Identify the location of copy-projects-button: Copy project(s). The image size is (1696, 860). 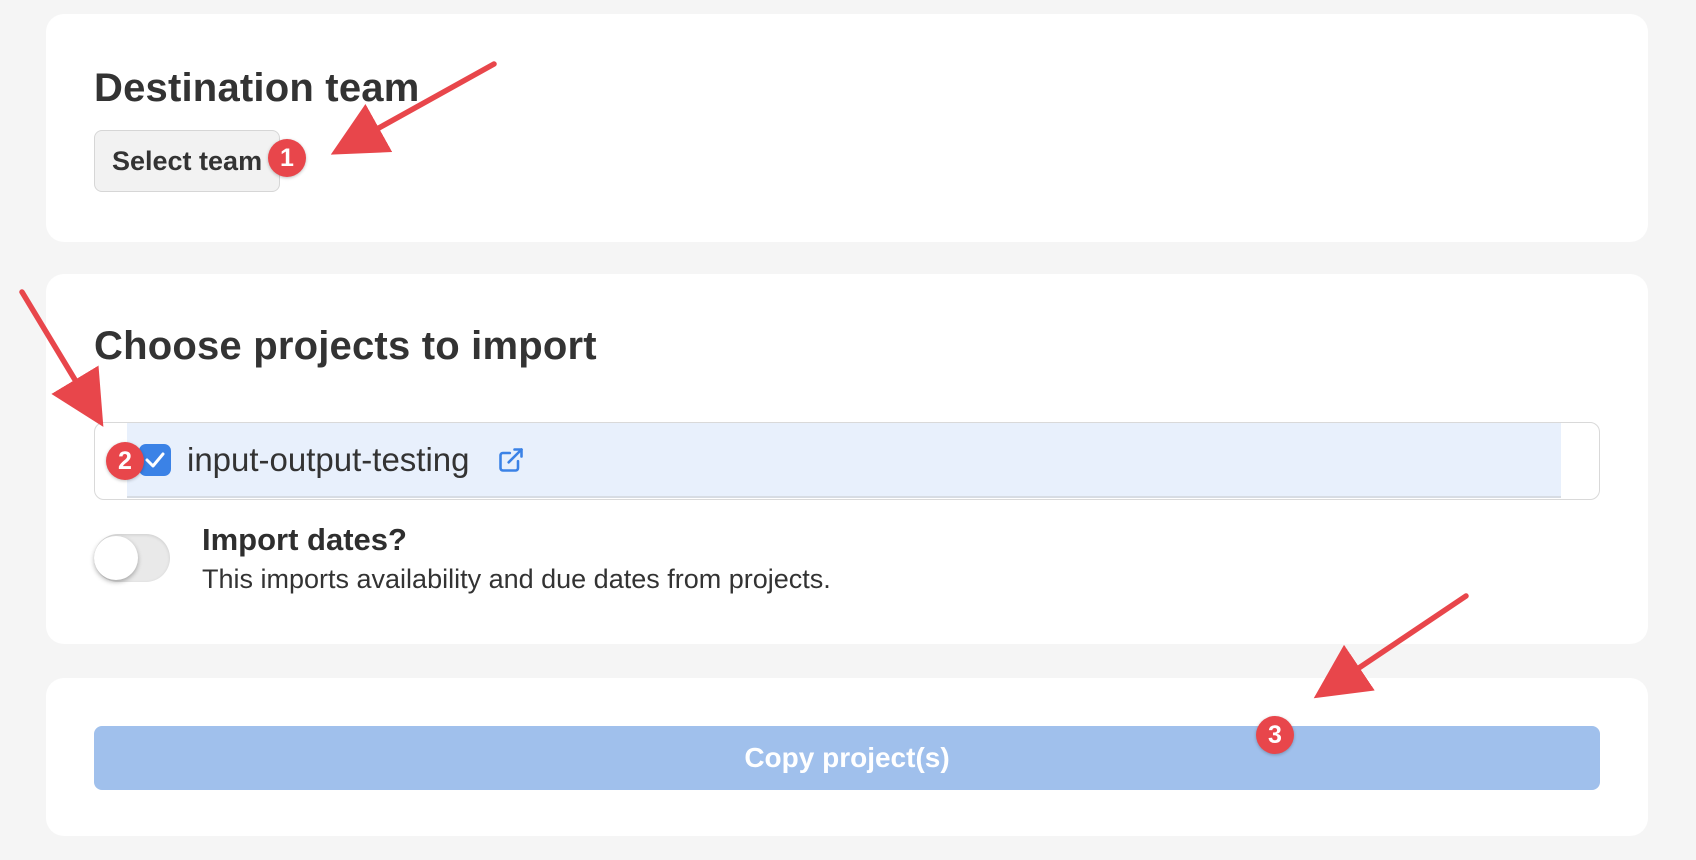
(847, 758).